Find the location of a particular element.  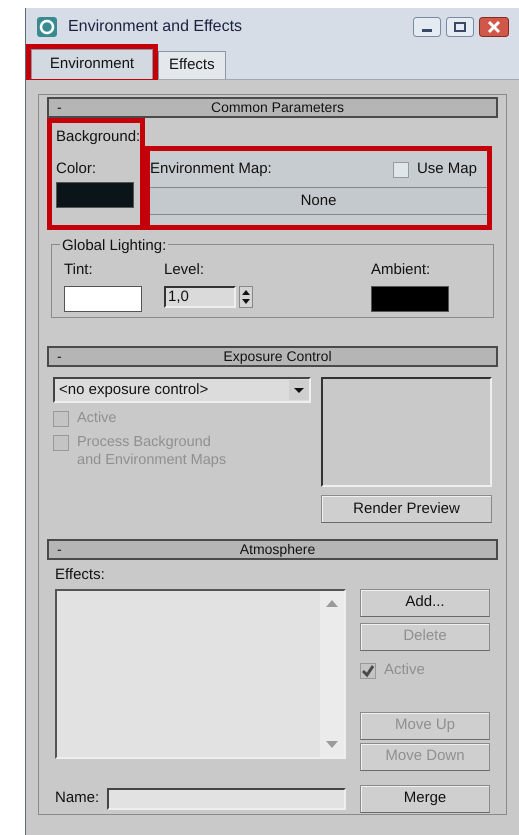

tab: Environment is located at coordinates (92, 64).